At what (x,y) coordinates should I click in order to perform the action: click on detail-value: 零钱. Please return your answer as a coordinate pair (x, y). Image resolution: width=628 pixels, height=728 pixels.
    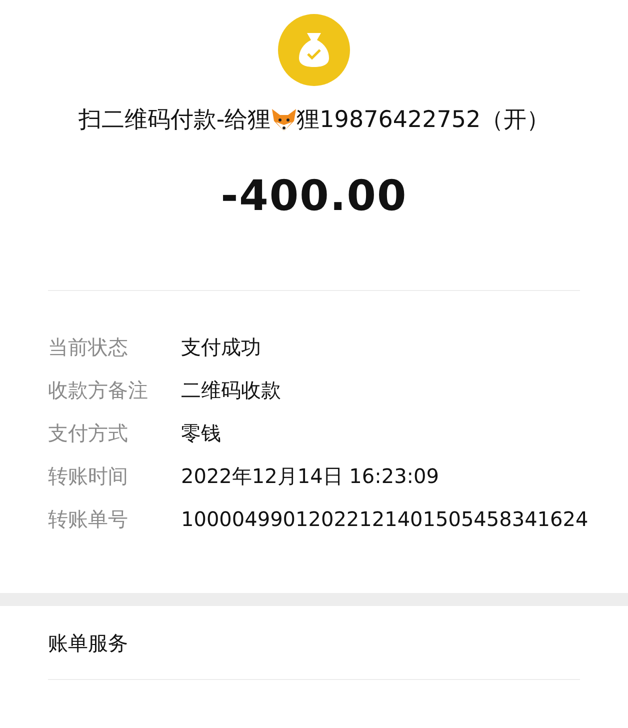
    Looking at the image, I should click on (201, 433).